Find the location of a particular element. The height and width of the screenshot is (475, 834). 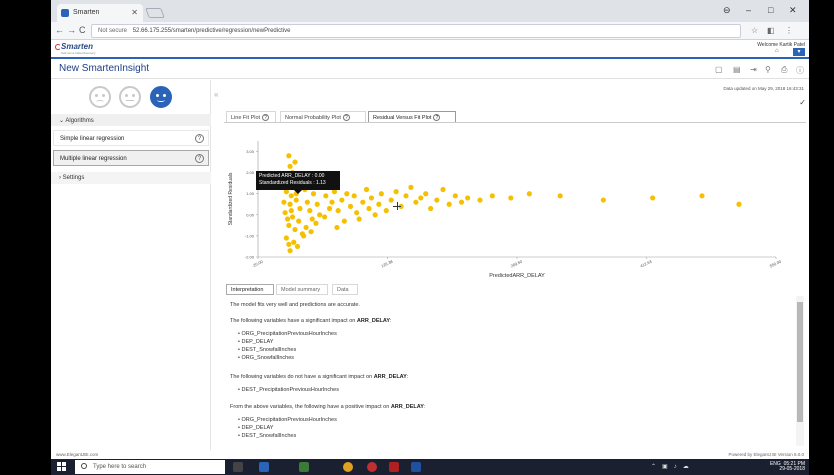

system-tray-icons: ⌃▣♪☁ is located at coordinates (673, 466).